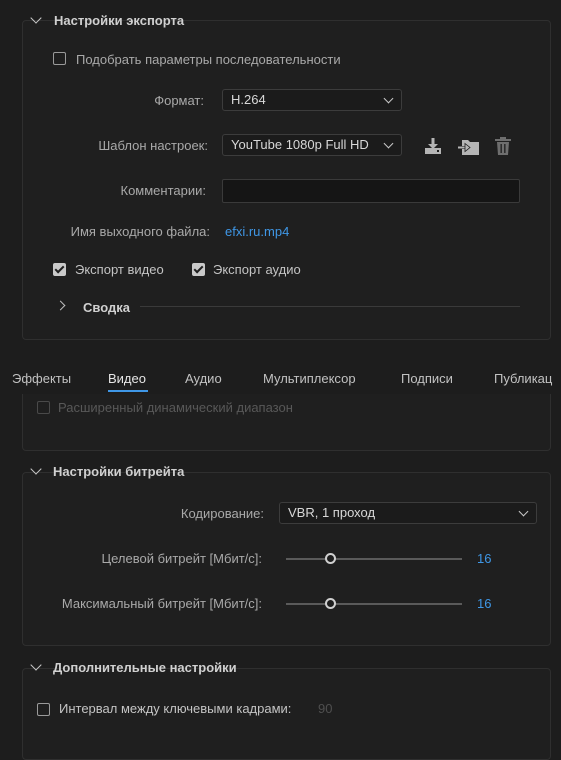  I want to click on hdr-label: Расширенный динамический диапазон, so click(175, 407).